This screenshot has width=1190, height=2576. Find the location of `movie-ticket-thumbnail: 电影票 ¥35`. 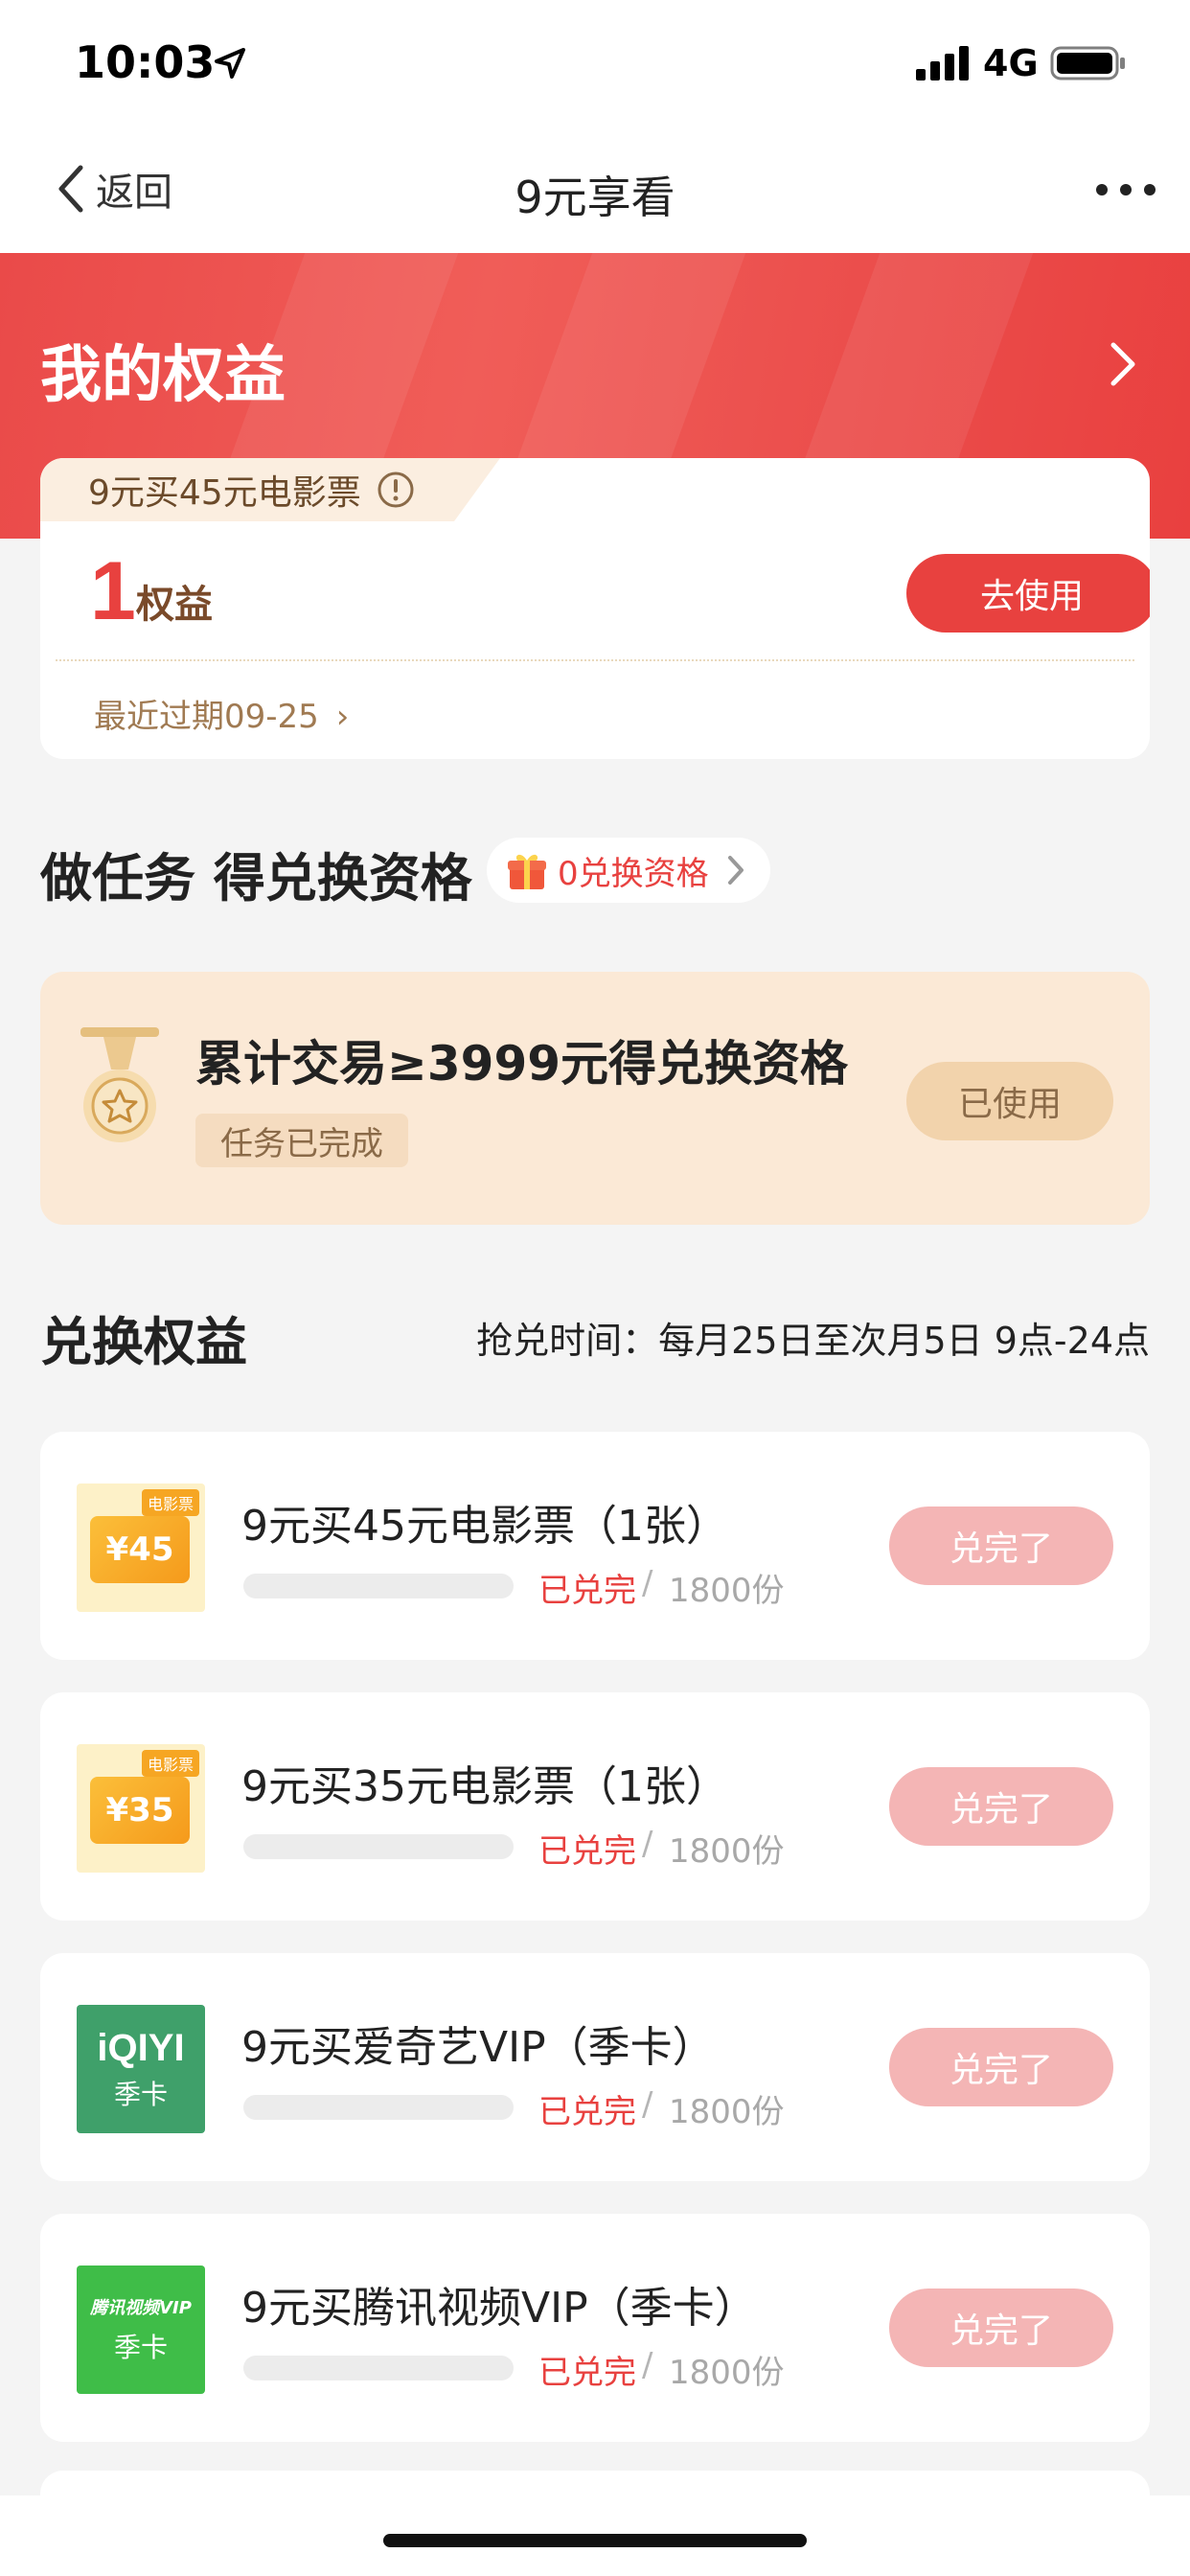

movie-ticket-thumbnail: 电影票 ¥35 is located at coordinates (141, 1809).